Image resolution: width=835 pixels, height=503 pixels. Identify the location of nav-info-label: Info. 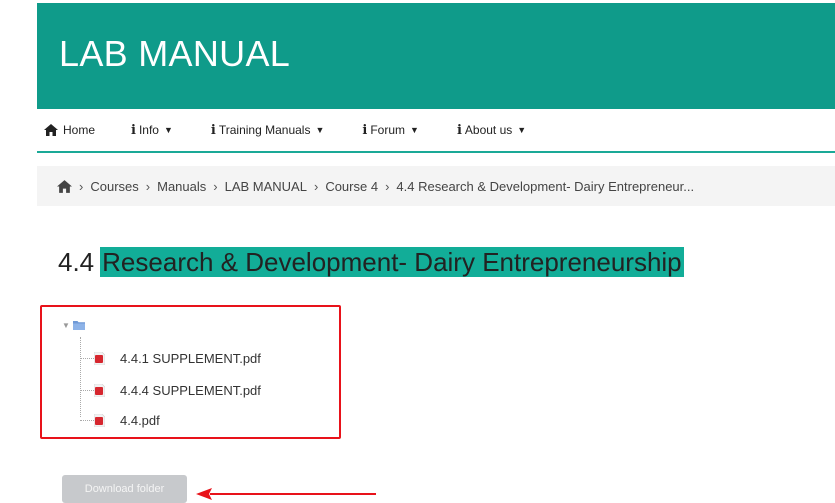
(148, 130).